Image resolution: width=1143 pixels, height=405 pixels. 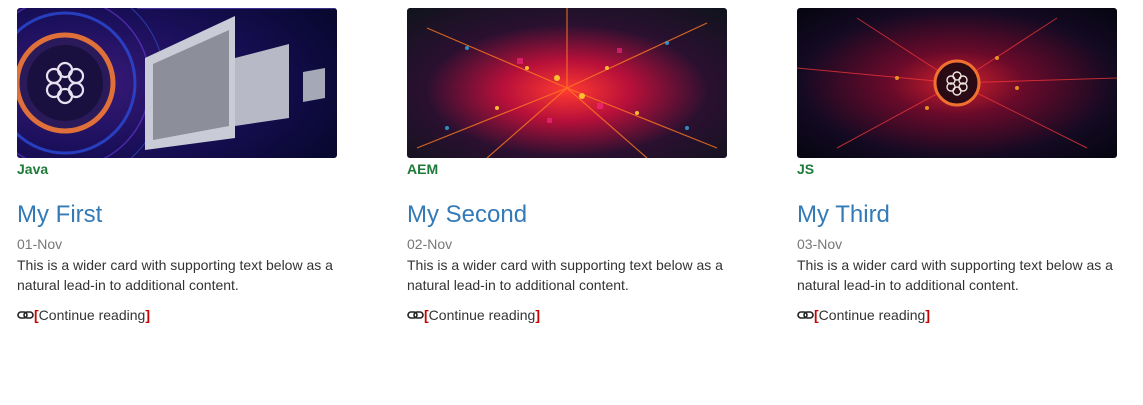 What do you see at coordinates (567, 215) in the screenshot?
I see `card-title: My Second` at bounding box center [567, 215].